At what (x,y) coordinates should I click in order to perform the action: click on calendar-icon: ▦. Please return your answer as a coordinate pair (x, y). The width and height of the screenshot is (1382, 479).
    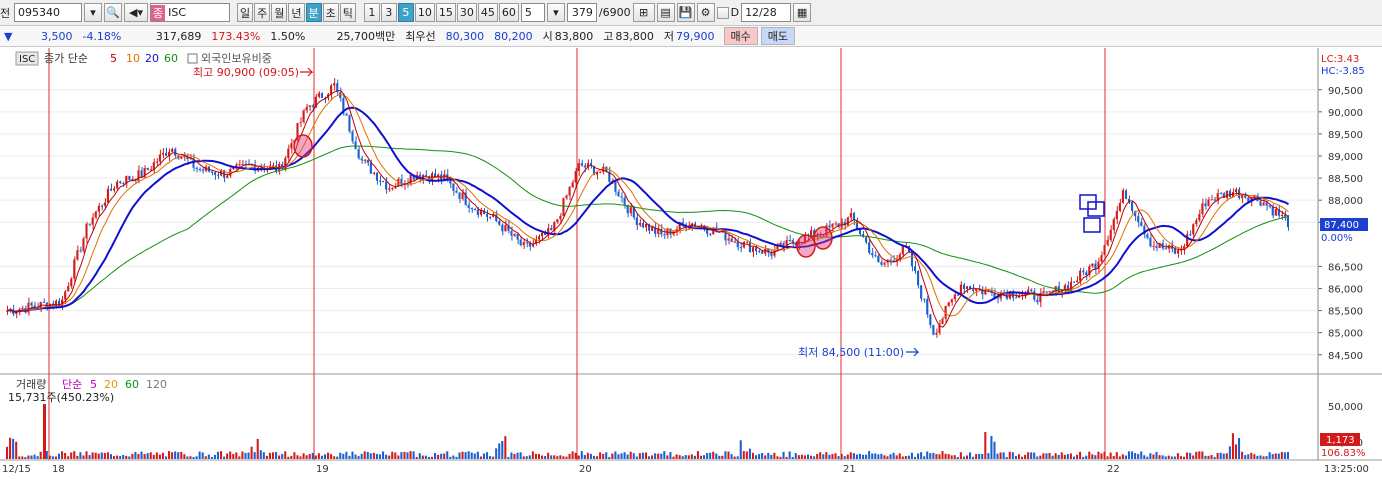
    Looking at the image, I should click on (802, 12).